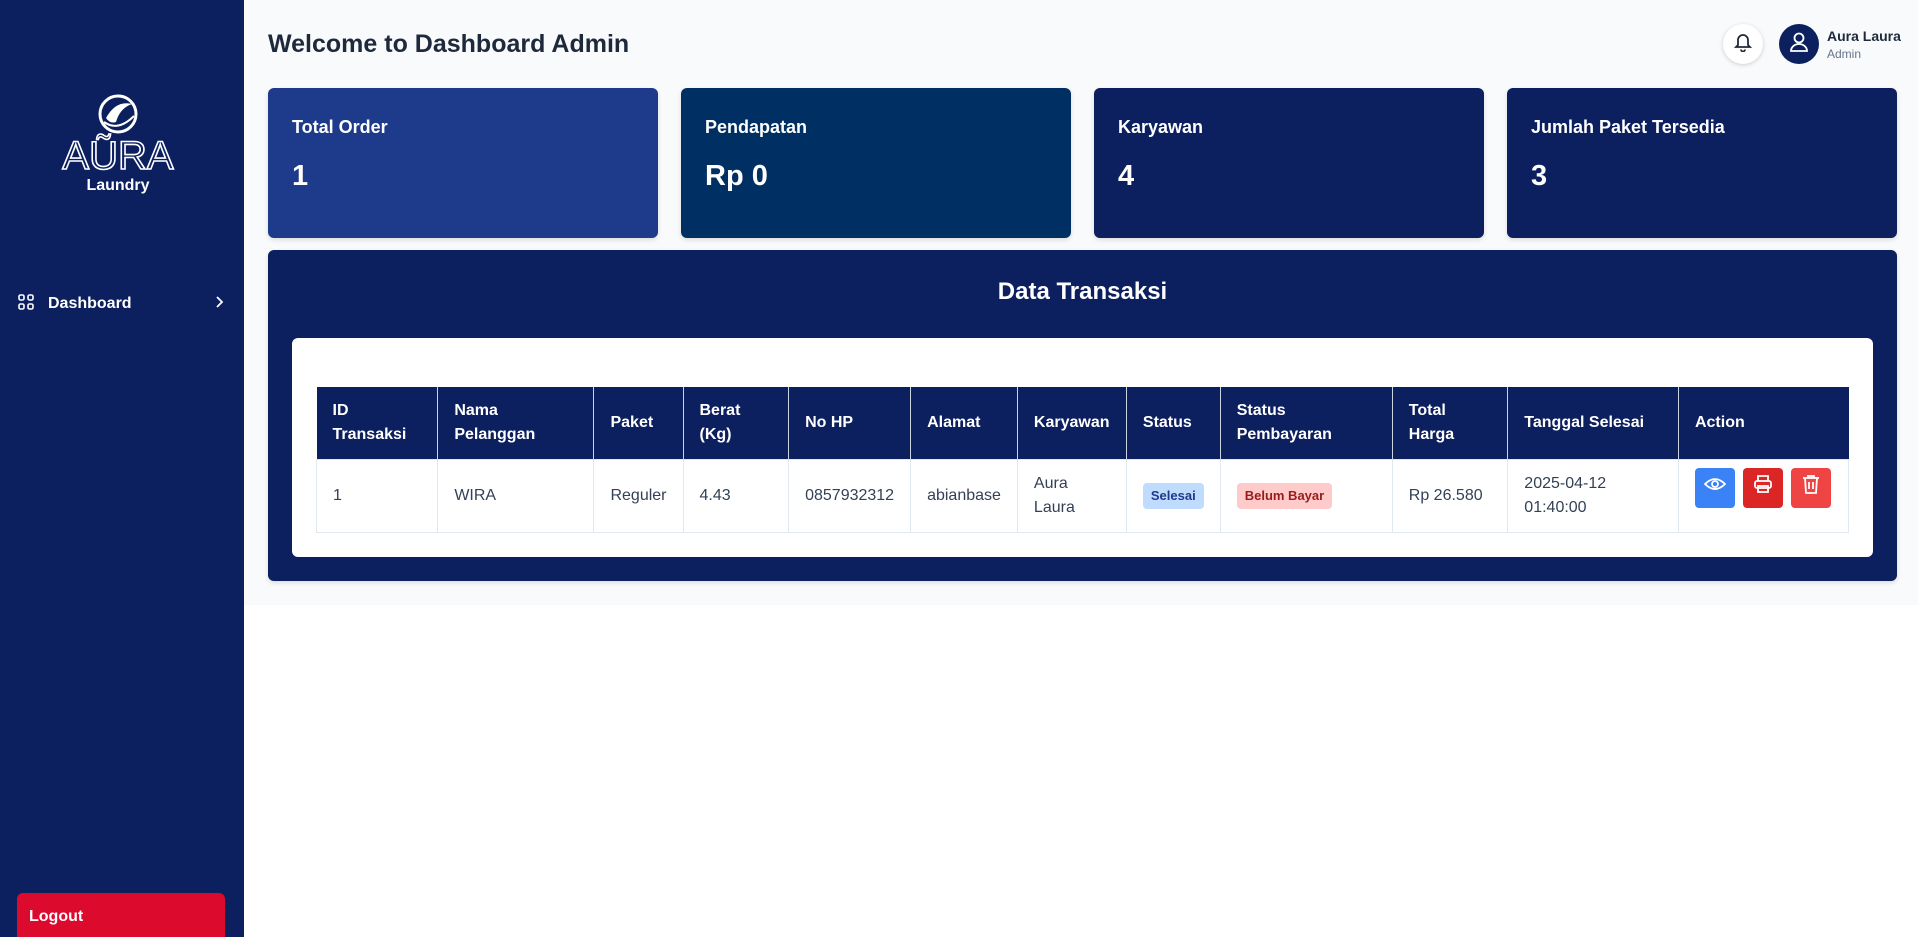  I want to click on cell-total: Rp 26.580, so click(1450, 495).